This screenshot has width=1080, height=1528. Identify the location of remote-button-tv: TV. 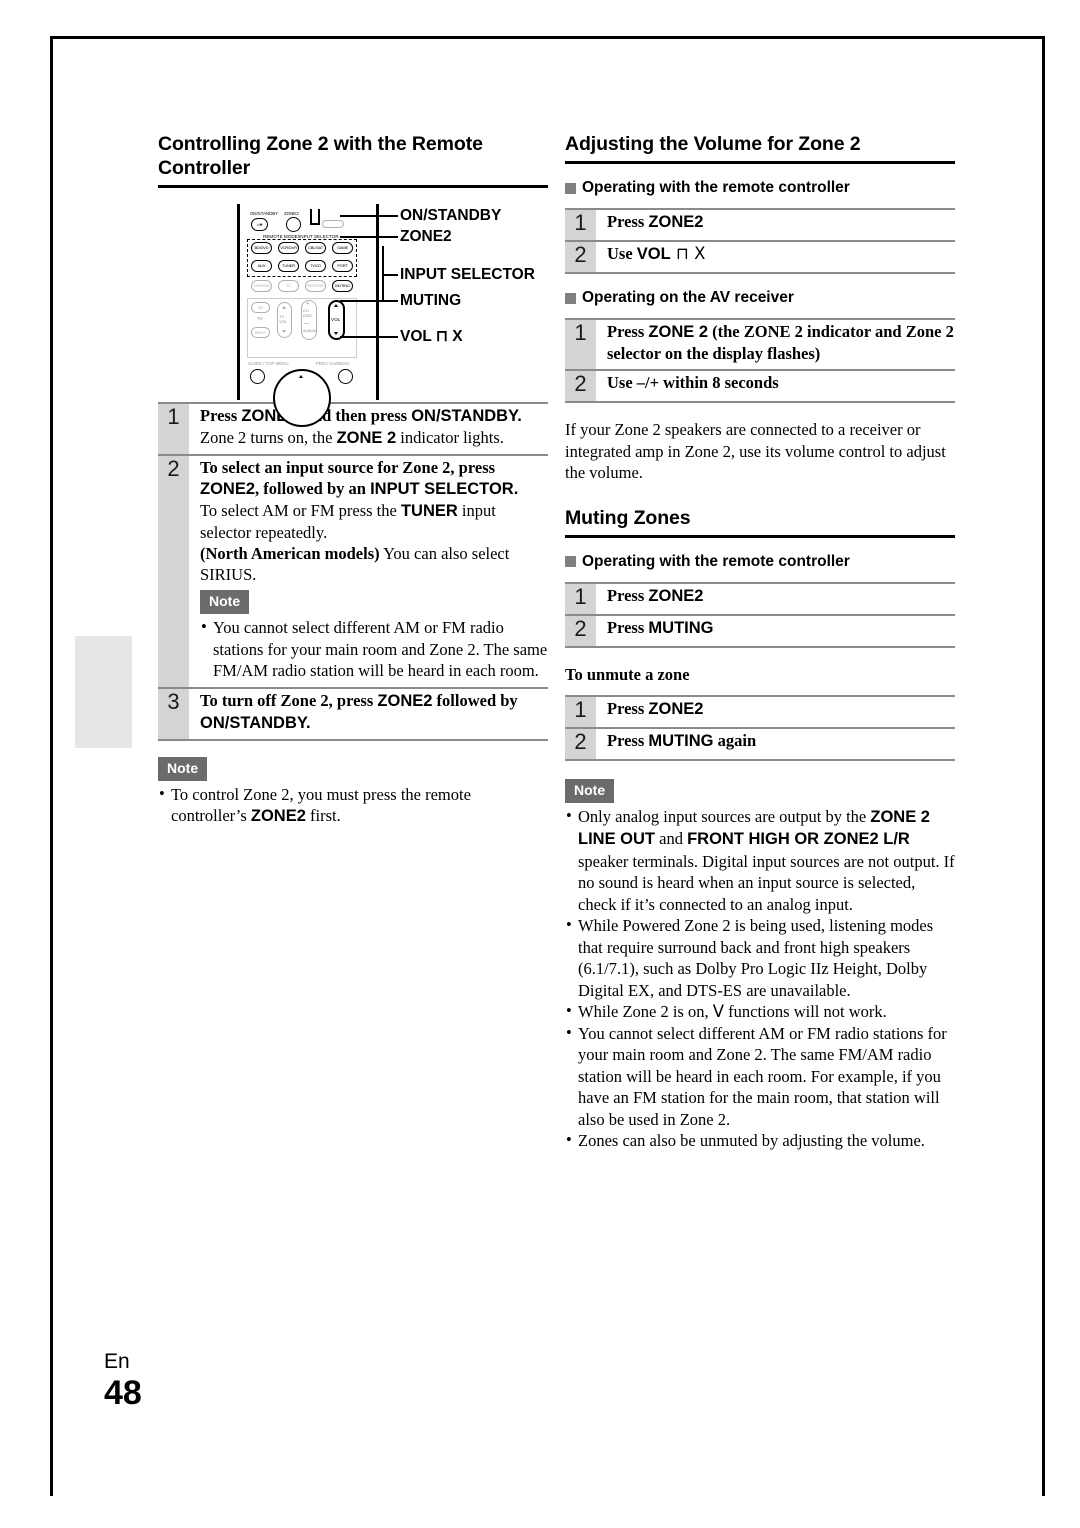
(288, 286).